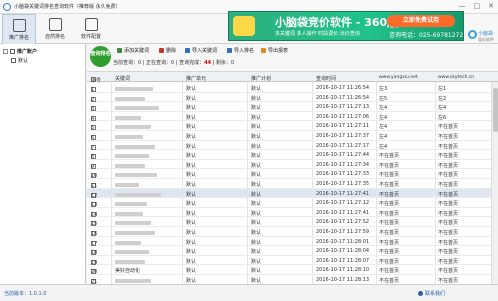 The width and height of the screenshot is (498, 301). Describe the element at coordinates (137, 51) in the screenshot. I see `add-keyword-label: 添加关键词` at that location.